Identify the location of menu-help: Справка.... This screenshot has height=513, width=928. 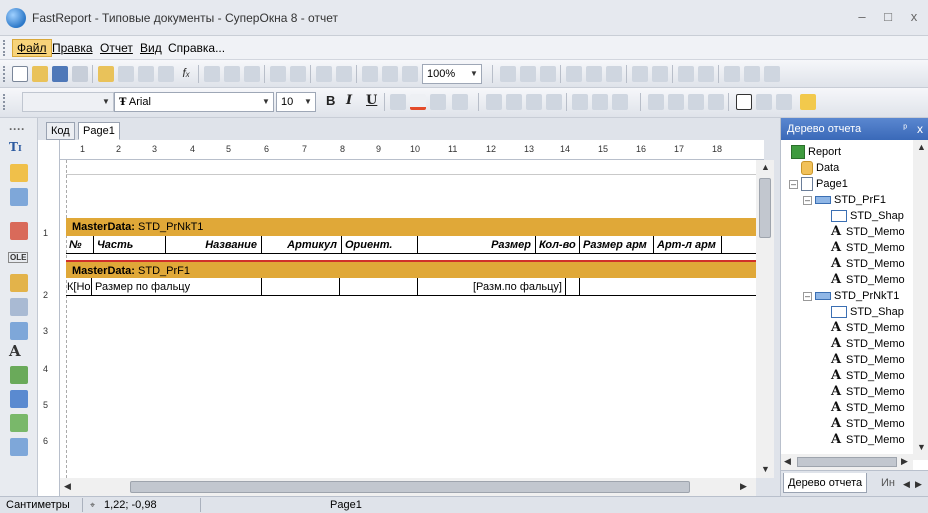
(196, 48).